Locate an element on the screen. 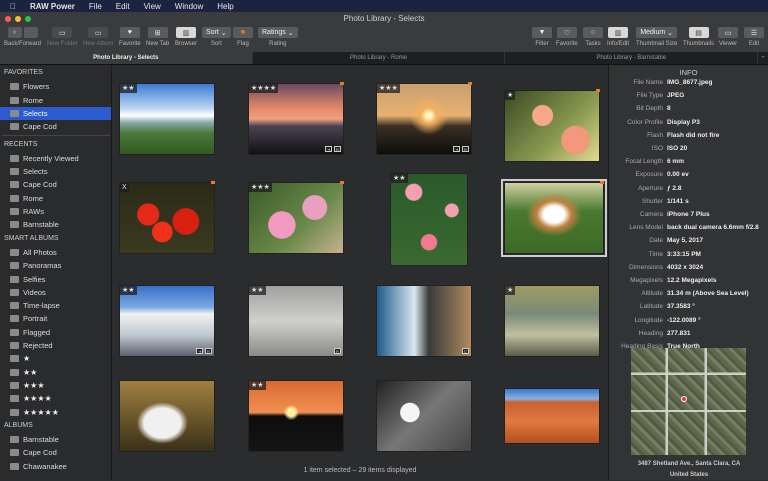  album-icon: ▭ is located at coordinates (98, 33).